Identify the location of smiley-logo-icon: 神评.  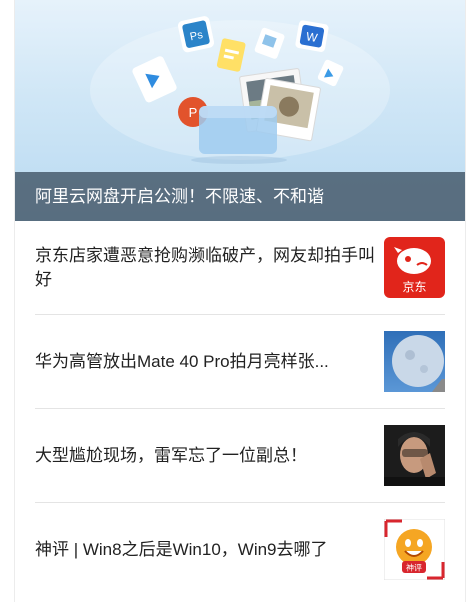
(414, 549).